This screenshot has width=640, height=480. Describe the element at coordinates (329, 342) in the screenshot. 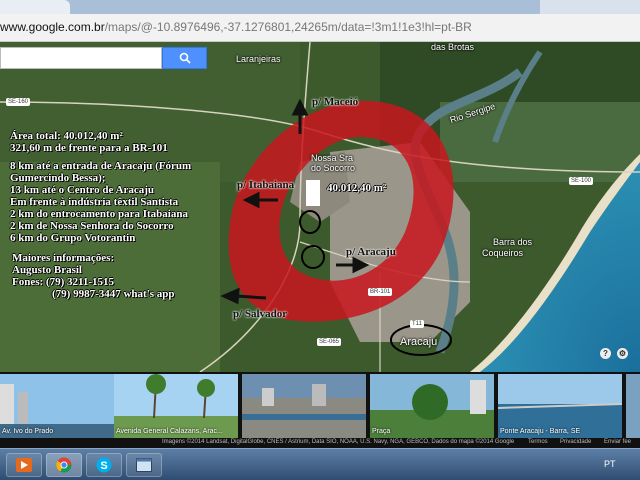

I see `road-se065: SE-065` at that location.